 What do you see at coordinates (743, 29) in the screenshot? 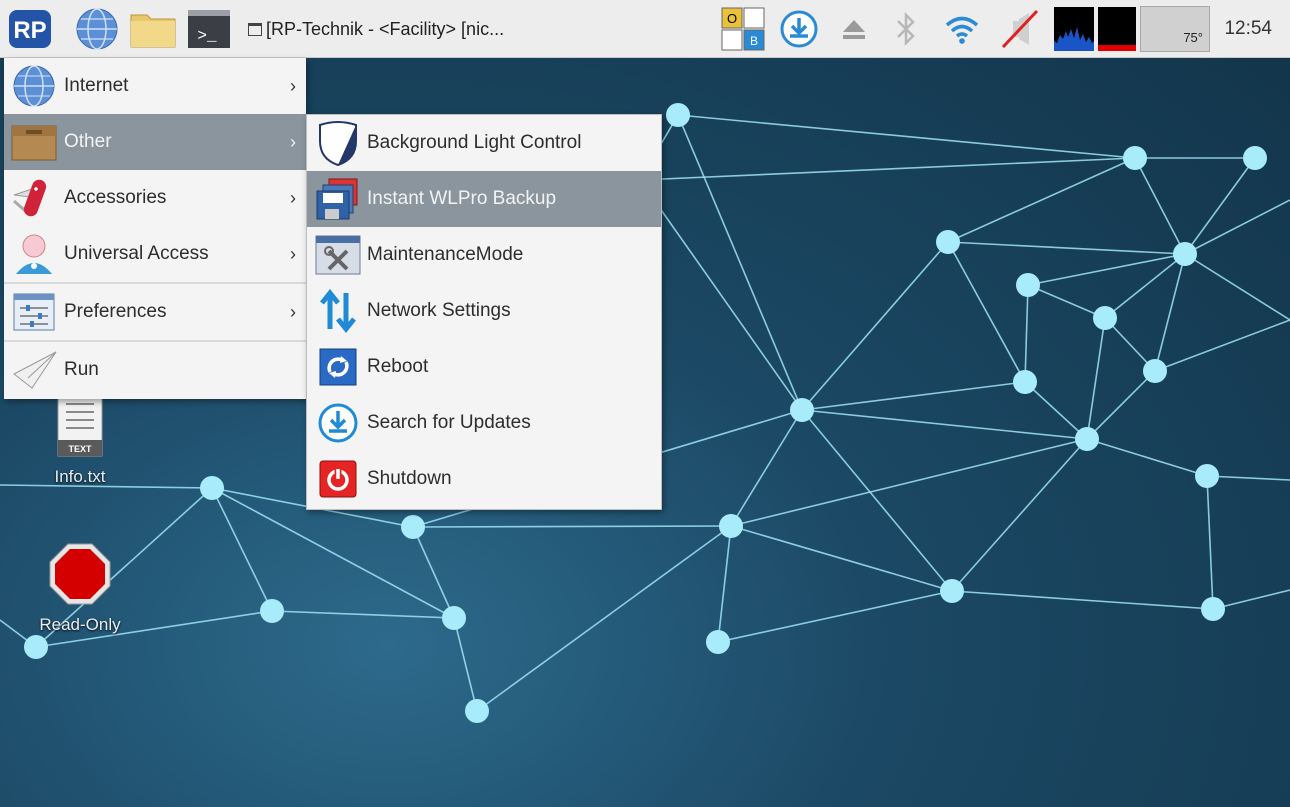
I see `keyboard-lock-indicator: O B` at bounding box center [743, 29].